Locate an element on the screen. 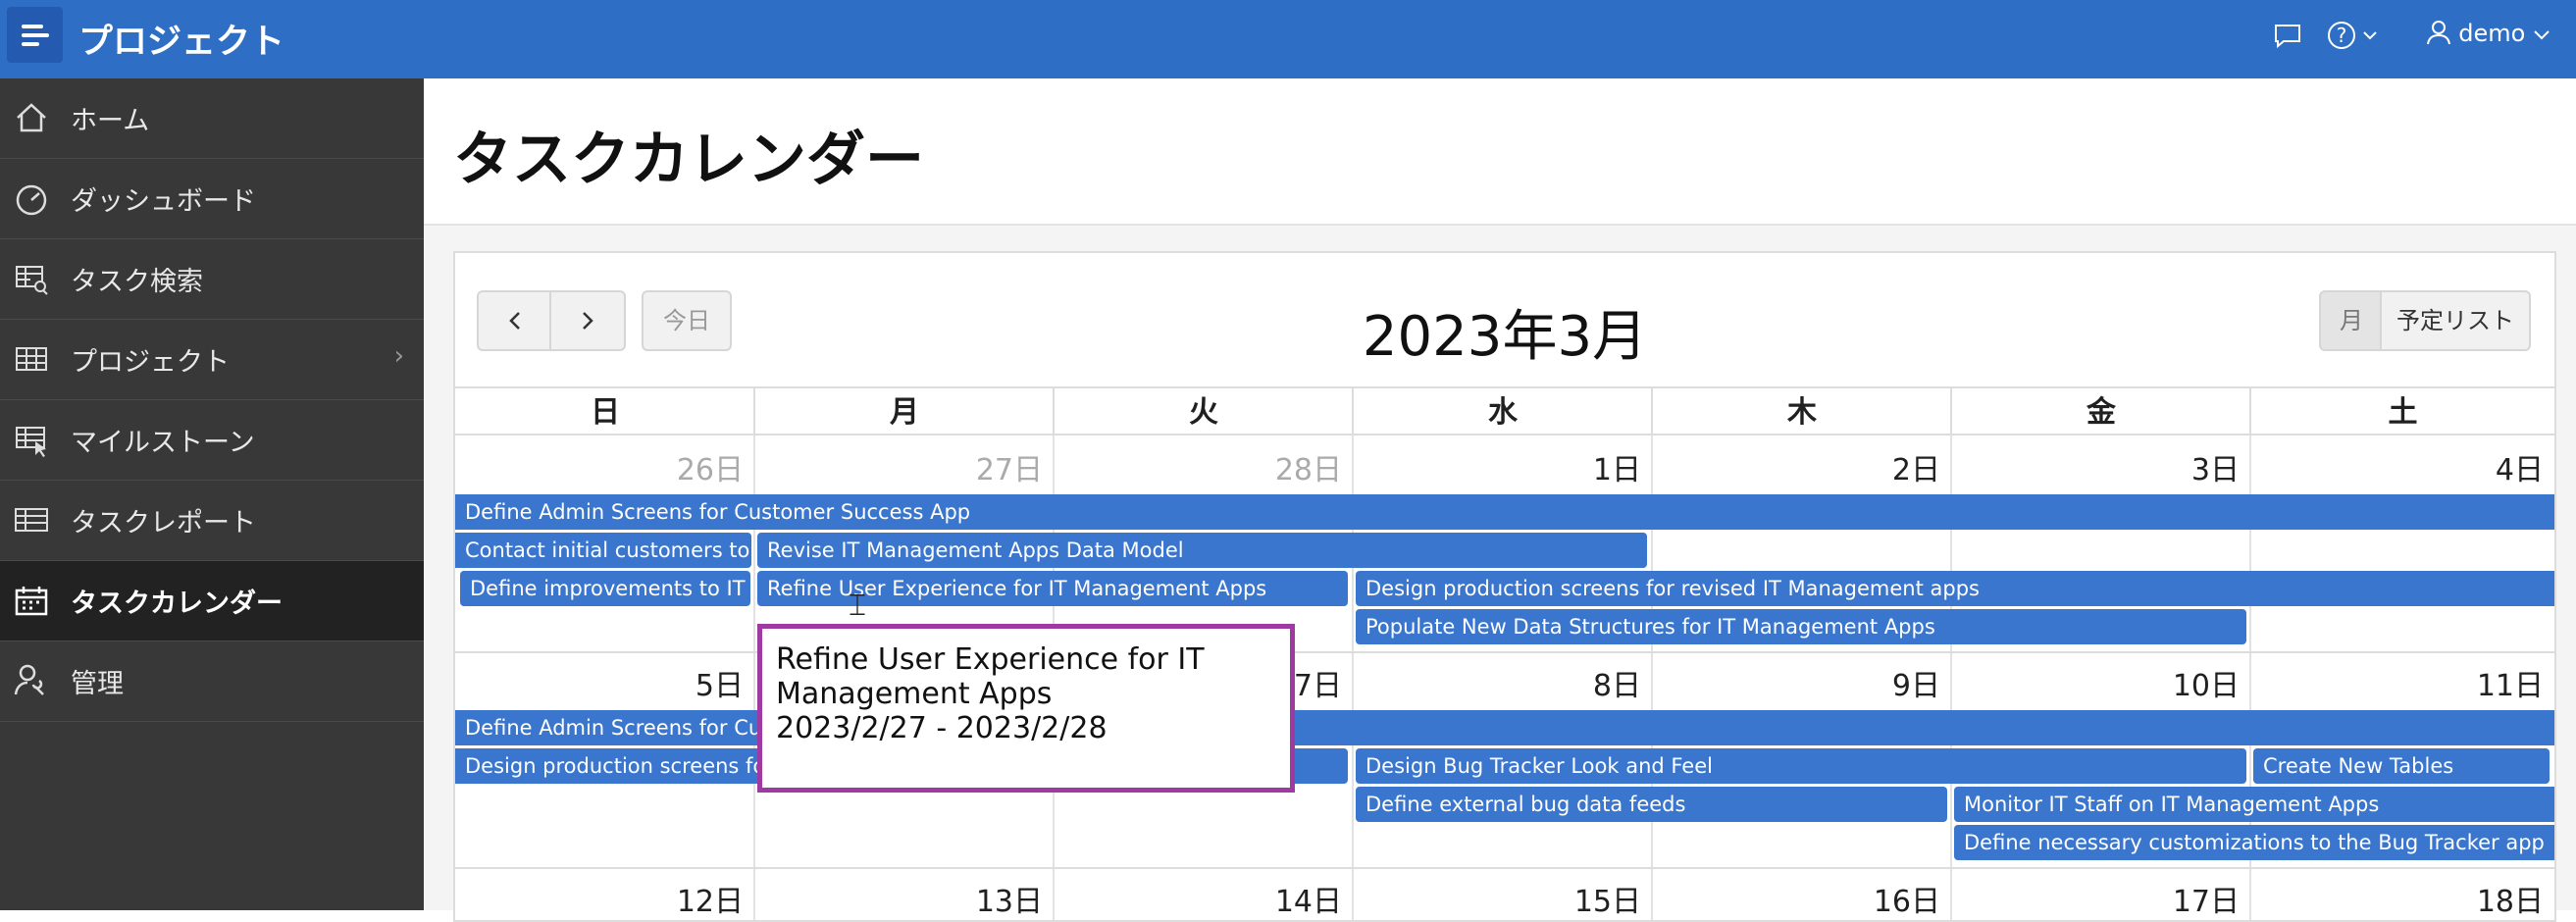  day-number: 15日 is located at coordinates (1496, 899).